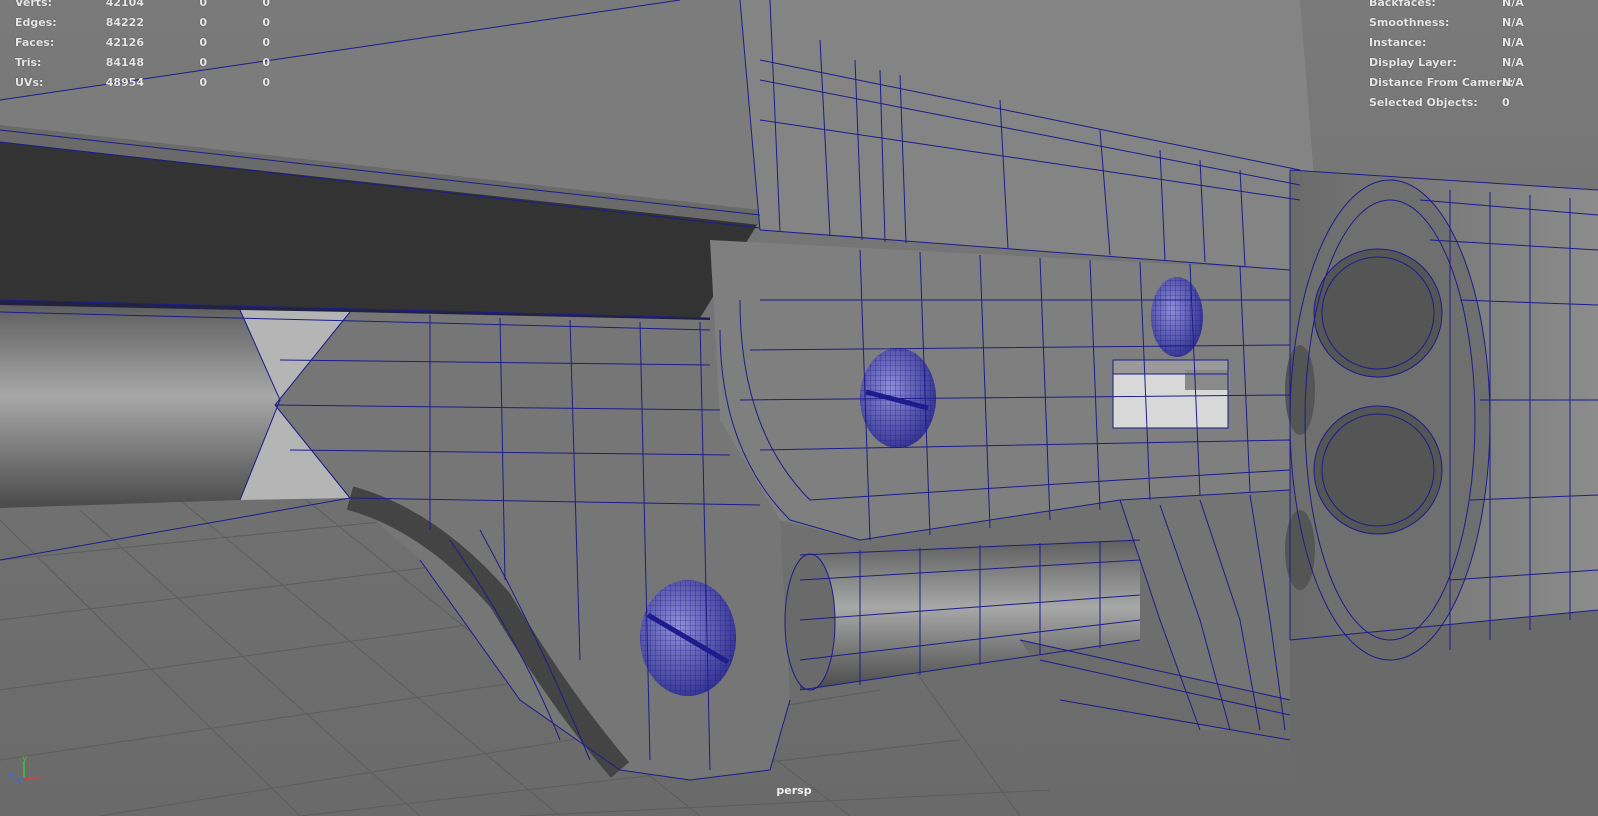  I want to click on hud-label: Verts:, so click(34, 4).